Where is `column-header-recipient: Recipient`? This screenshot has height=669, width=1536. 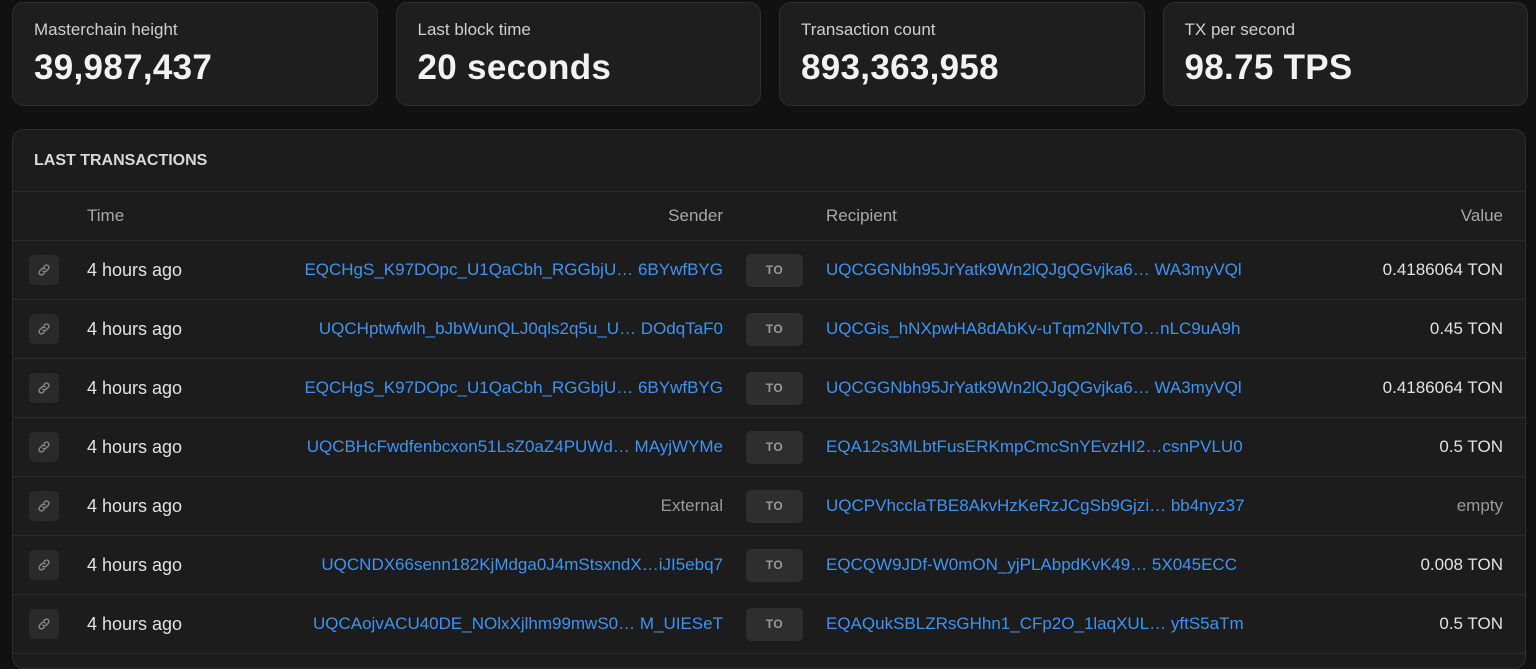
column-header-recipient: Recipient is located at coordinates (861, 215).